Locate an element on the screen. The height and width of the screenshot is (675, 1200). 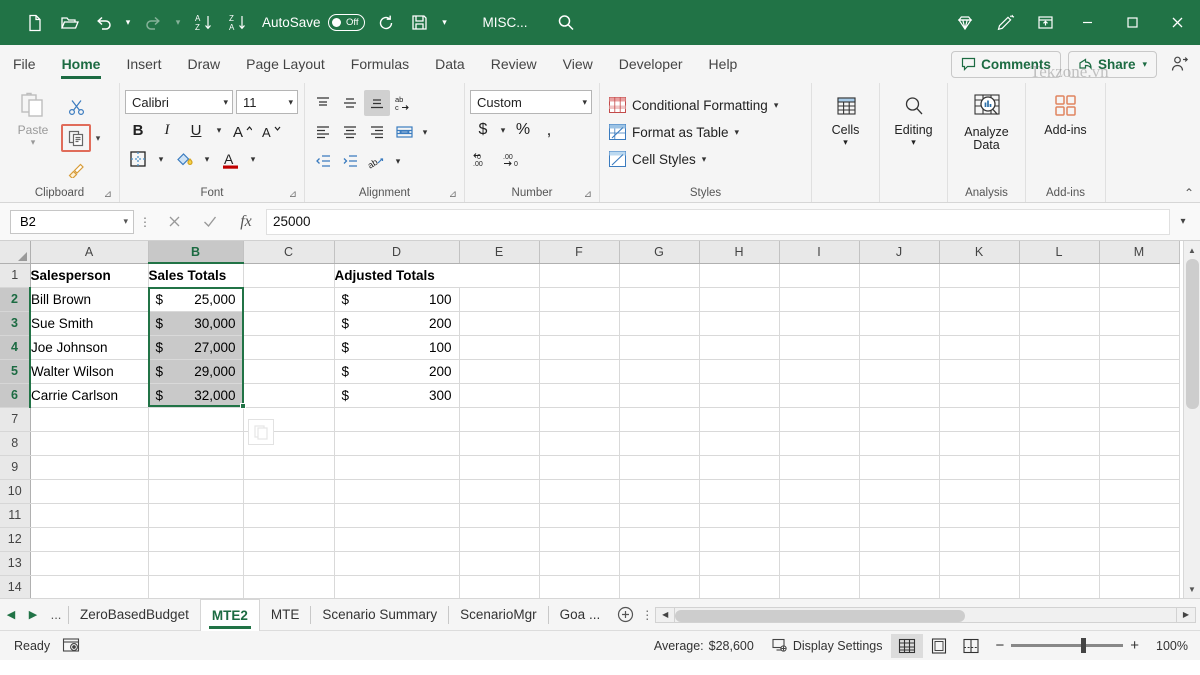
cell-k9 is located at coordinates (979, 467).